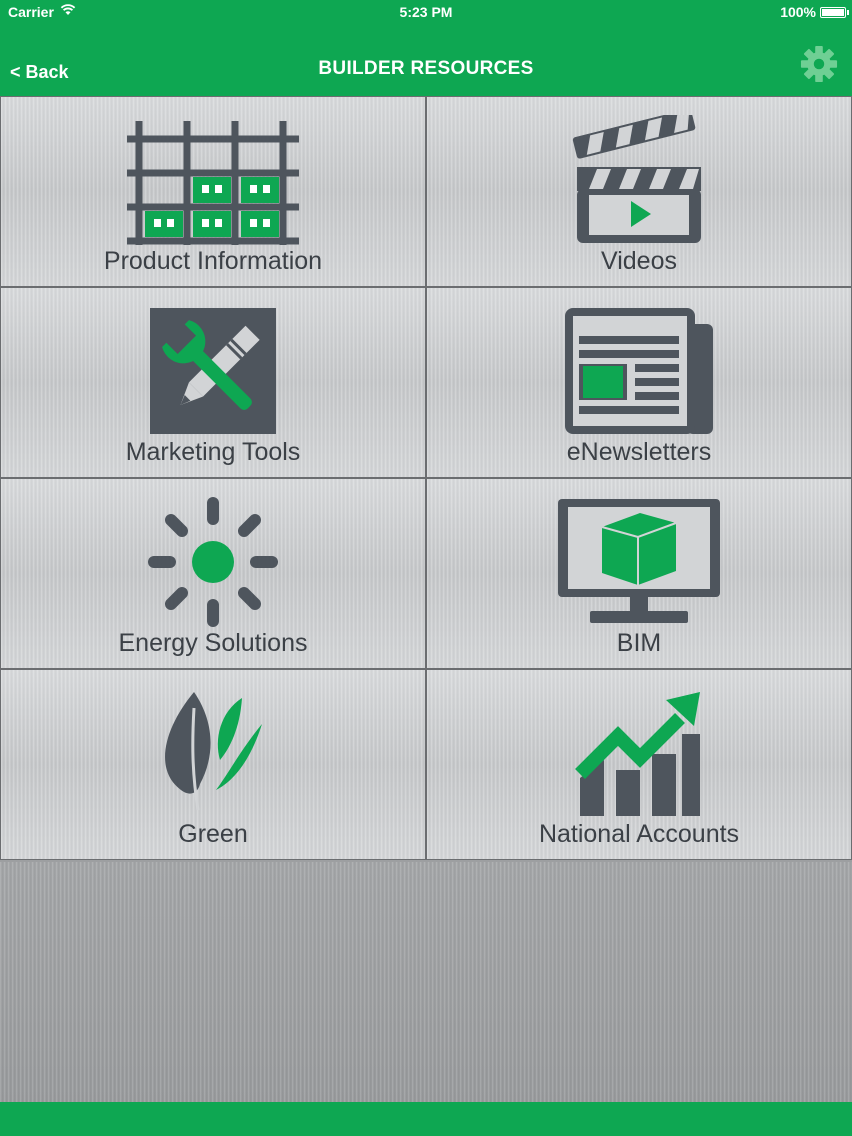 Image resolution: width=852 pixels, height=1136 pixels. I want to click on clapperboard-icon, so click(639, 182).